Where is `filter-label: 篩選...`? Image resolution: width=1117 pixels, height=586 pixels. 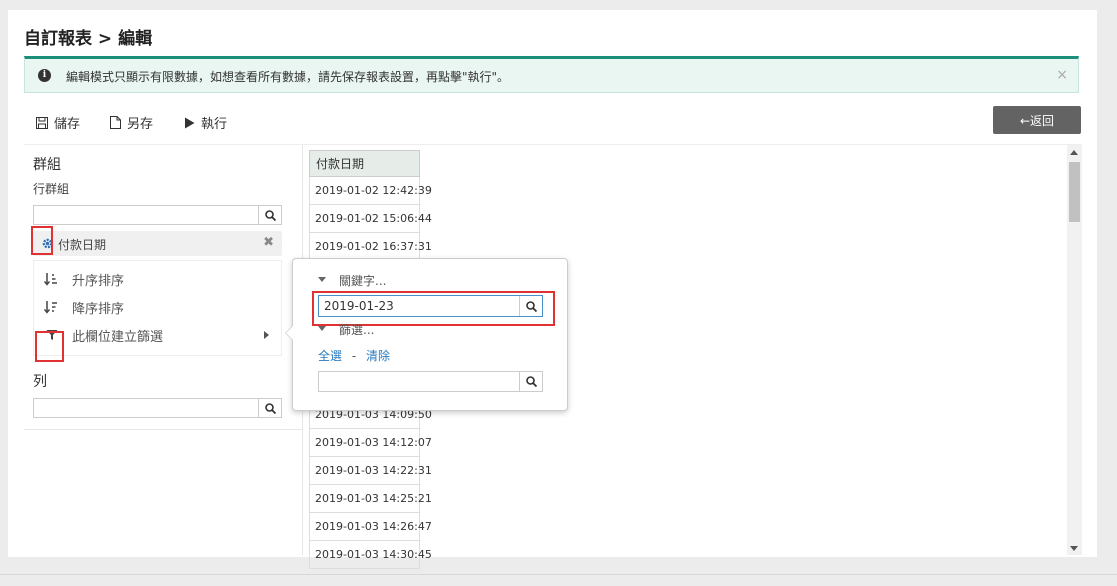
filter-label: 篩選... is located at coordinates (356, 329).